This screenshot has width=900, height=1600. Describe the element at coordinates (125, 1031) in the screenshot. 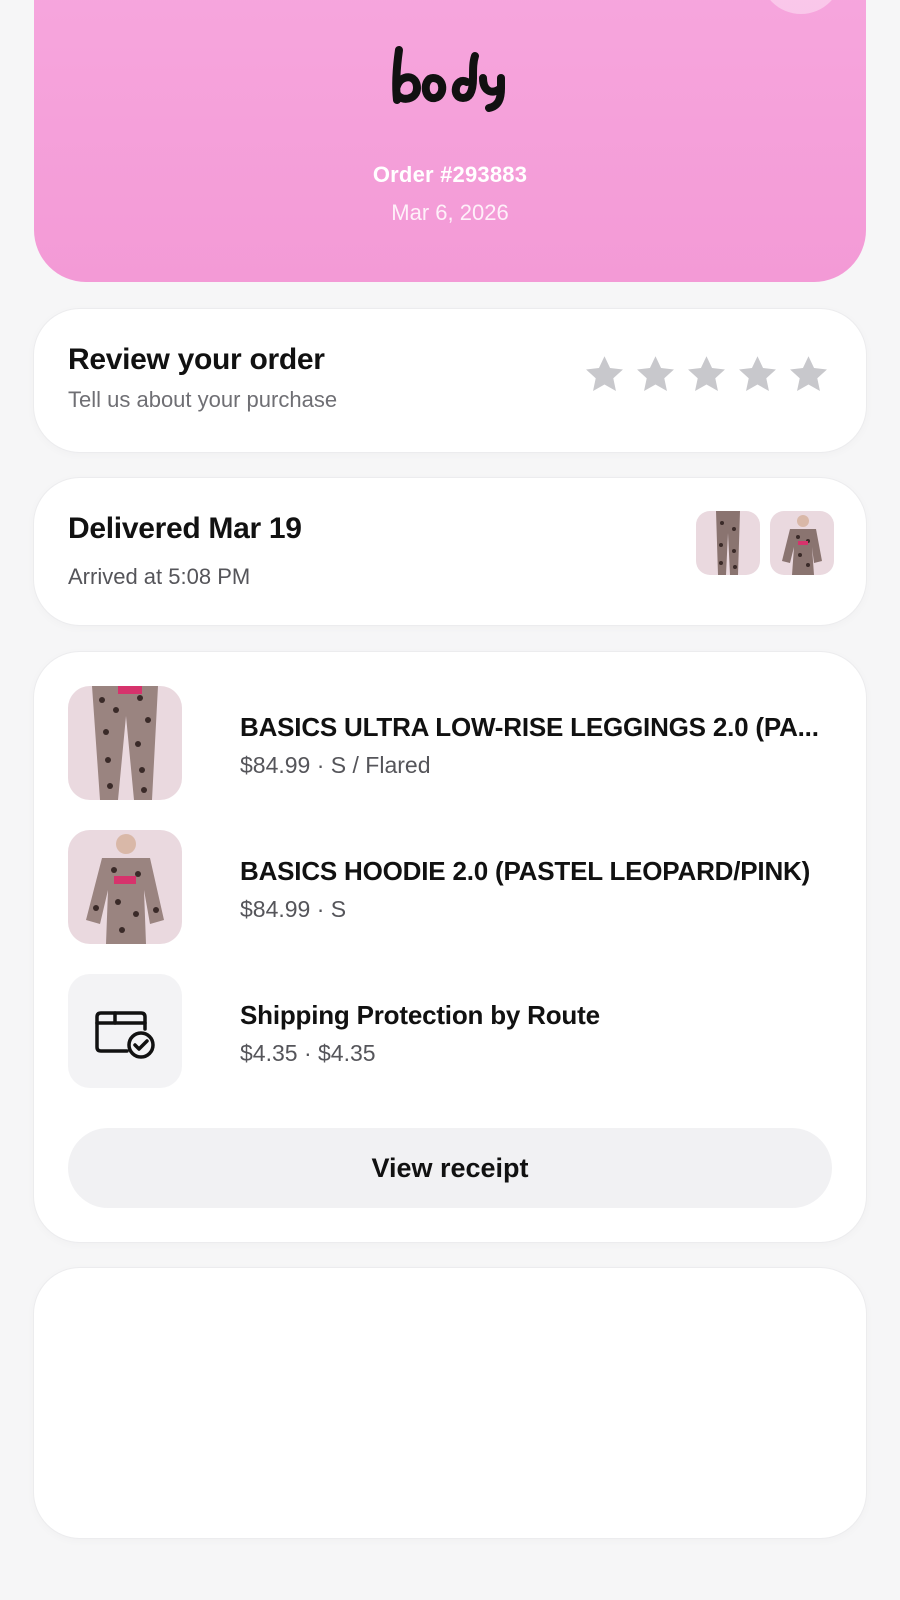

I see `package-check-icon` at that location.